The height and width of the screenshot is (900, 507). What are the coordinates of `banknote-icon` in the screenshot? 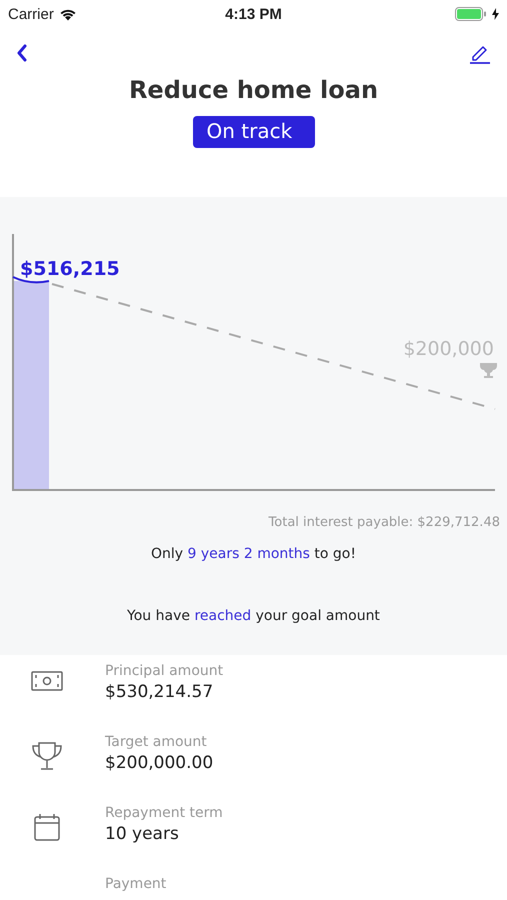 It's located at (46, 681).